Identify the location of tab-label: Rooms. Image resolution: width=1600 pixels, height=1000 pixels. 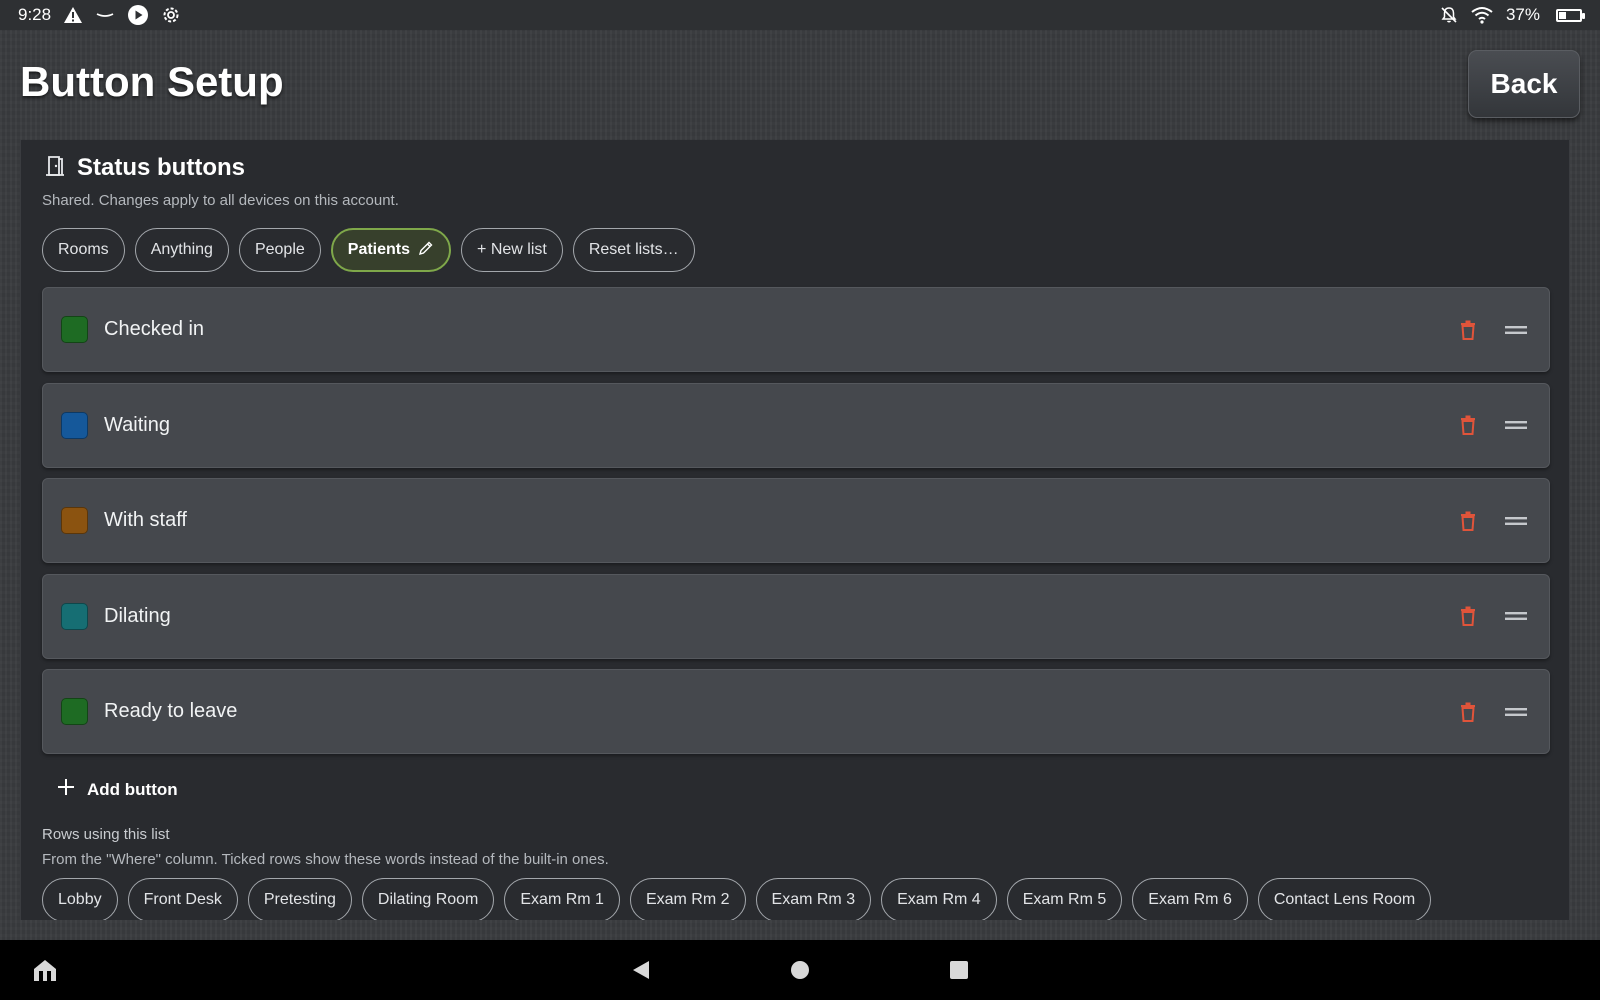
(83, 249).